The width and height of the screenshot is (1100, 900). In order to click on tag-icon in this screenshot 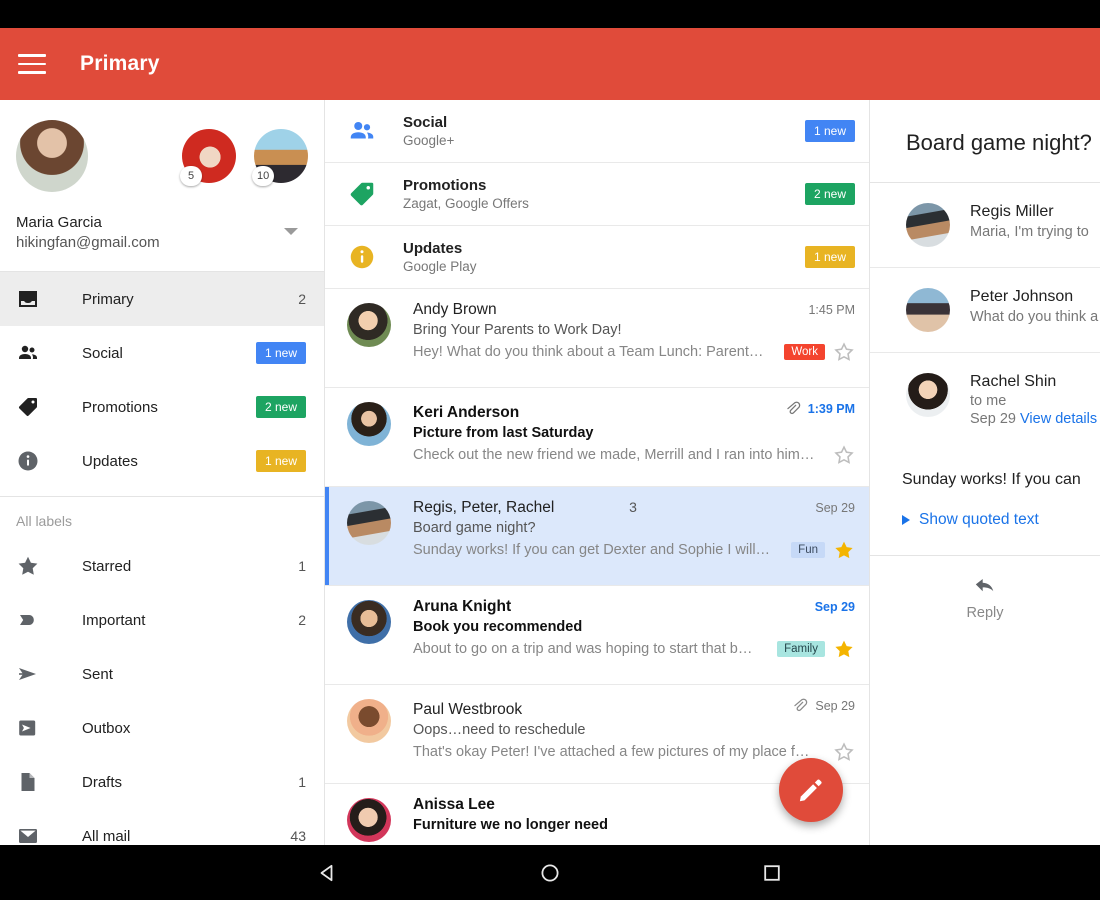, I will do `click(375, 194)`.